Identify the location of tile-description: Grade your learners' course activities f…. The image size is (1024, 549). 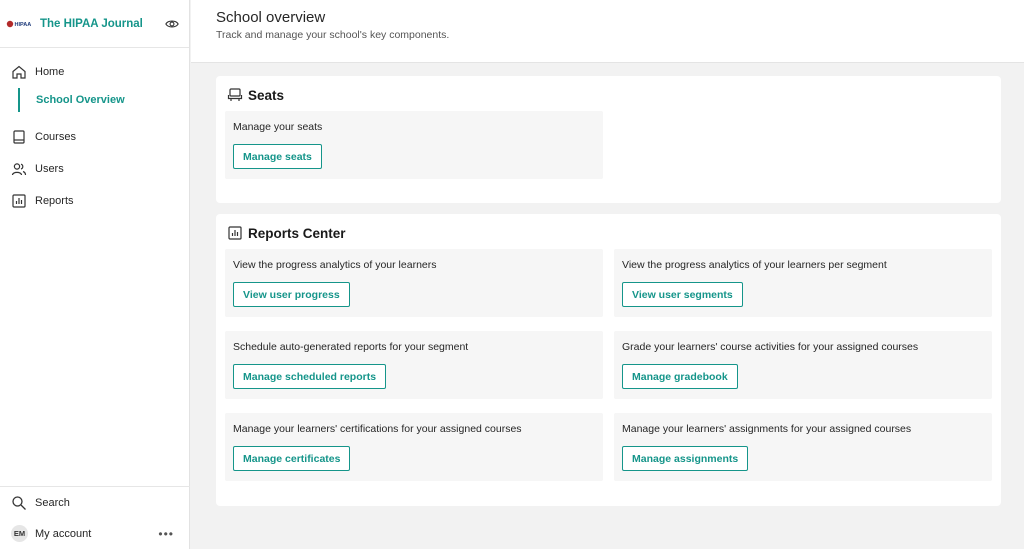
(770, 347).